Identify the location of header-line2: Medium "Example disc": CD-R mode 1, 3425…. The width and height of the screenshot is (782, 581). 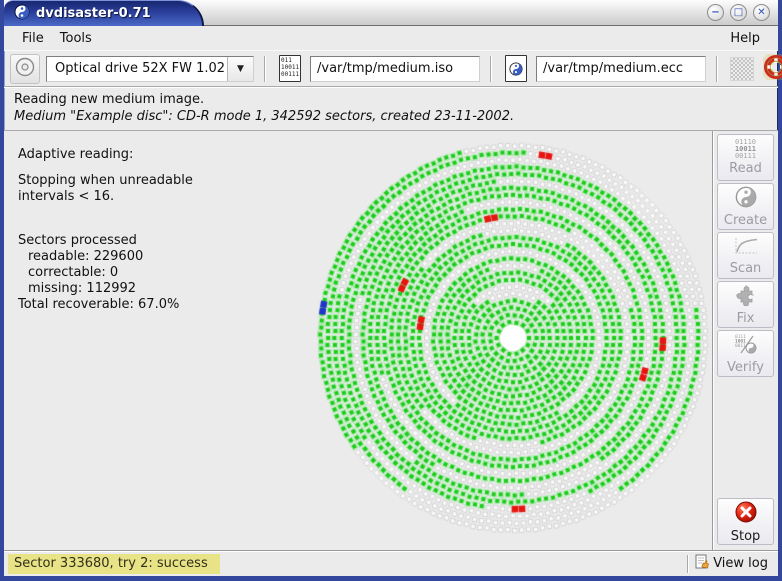
(264, 116).